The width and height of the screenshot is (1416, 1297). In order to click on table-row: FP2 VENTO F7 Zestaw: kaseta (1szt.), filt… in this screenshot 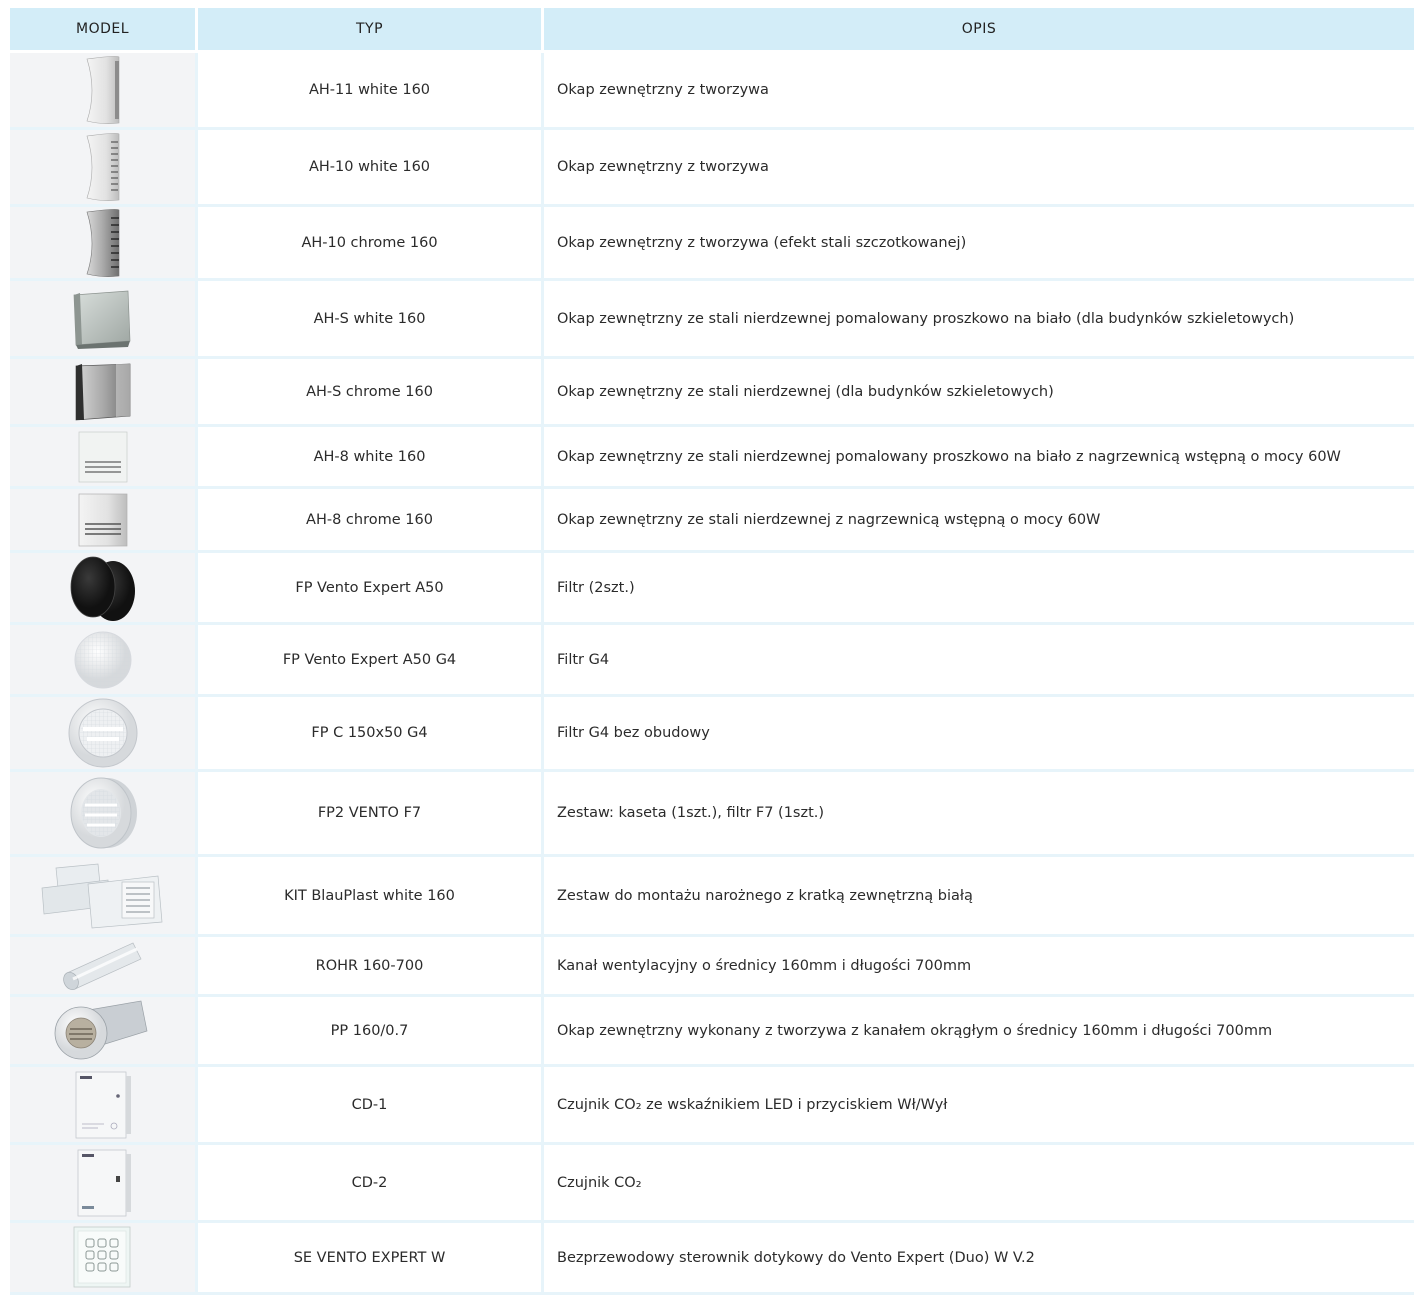, I will do `click(712, 814)`.